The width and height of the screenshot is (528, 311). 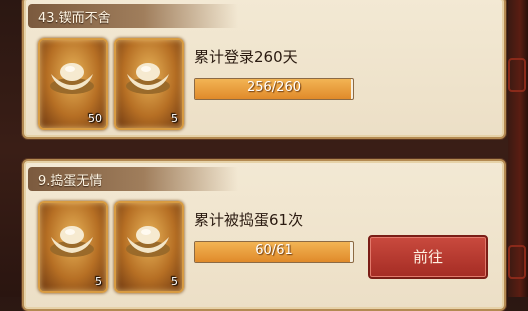 I want to click on task-progress-bar: 60/61, so click(x=274, y=252).